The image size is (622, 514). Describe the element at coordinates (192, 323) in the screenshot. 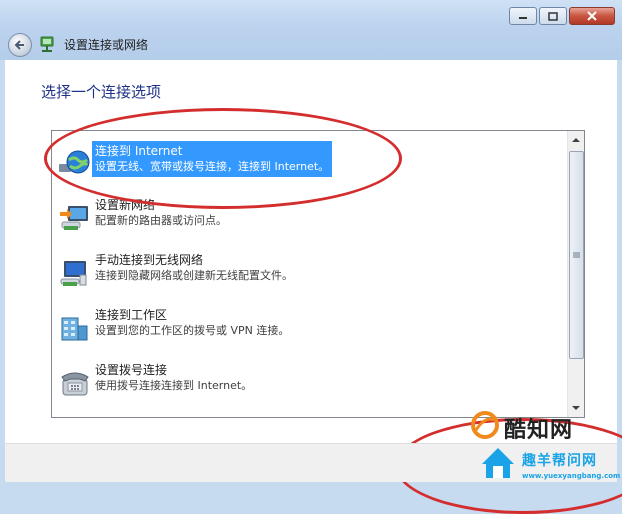

I see `option-text: 连接到工作区 设置到您的工作区的拨号或 VPN 连接。` at that location.